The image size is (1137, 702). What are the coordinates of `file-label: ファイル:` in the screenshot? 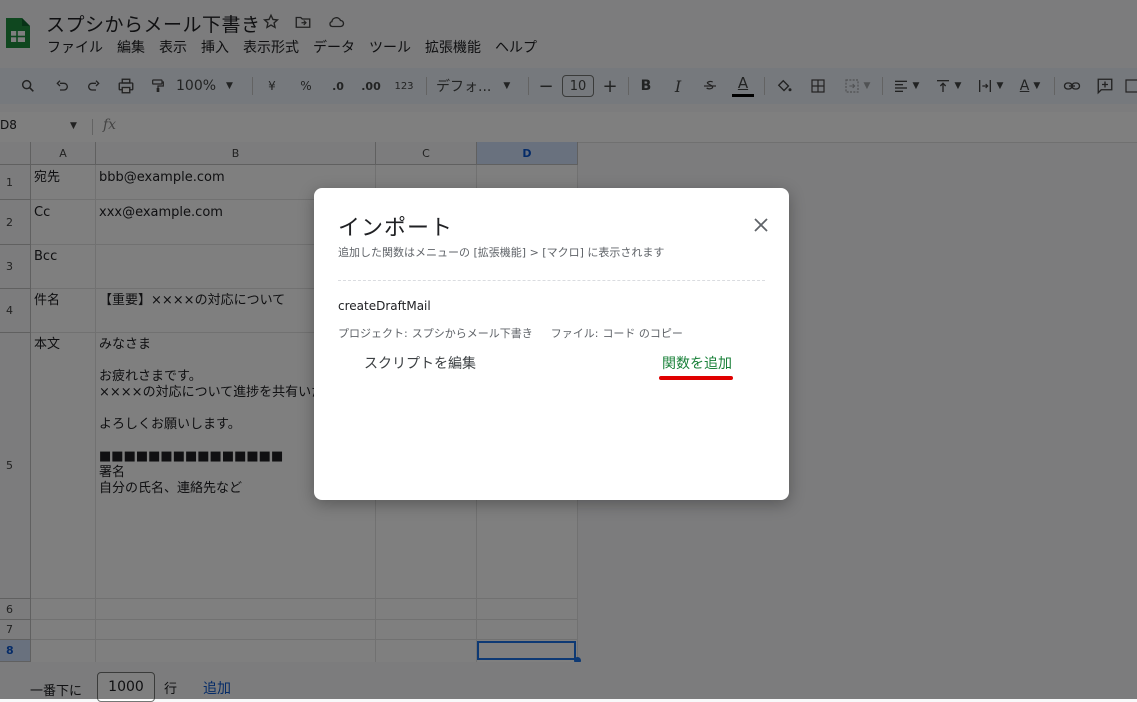 It's located at (574, 333).